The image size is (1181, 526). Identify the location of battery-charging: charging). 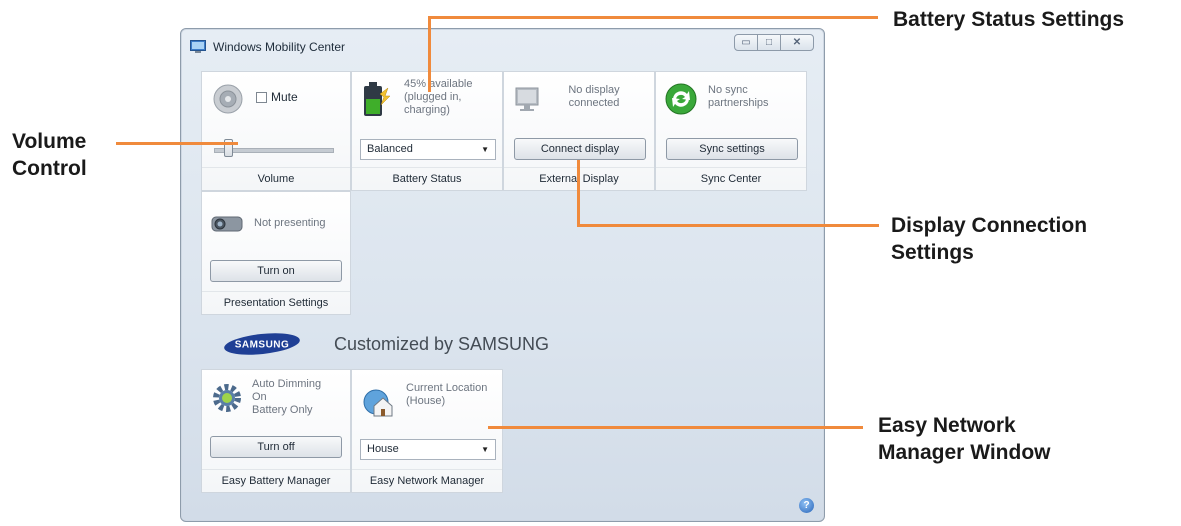
(427, 110).